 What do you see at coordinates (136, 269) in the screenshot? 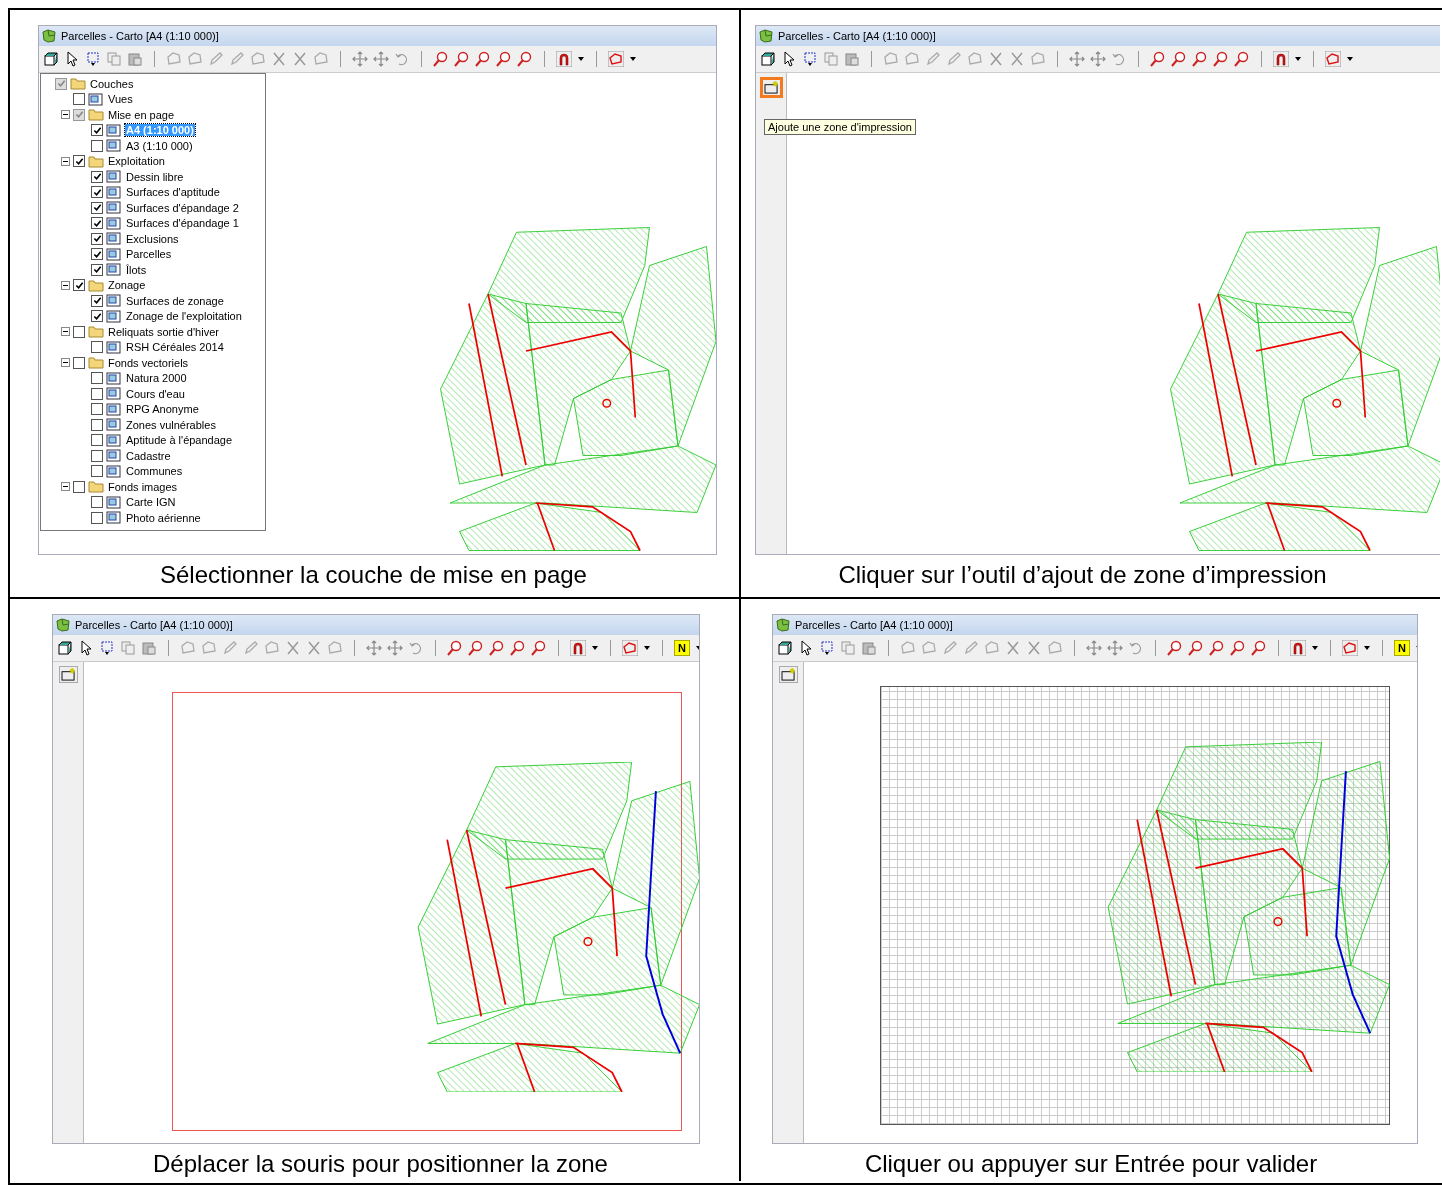
I see `layer-name: Îlots` at bounding box center [136, 269].